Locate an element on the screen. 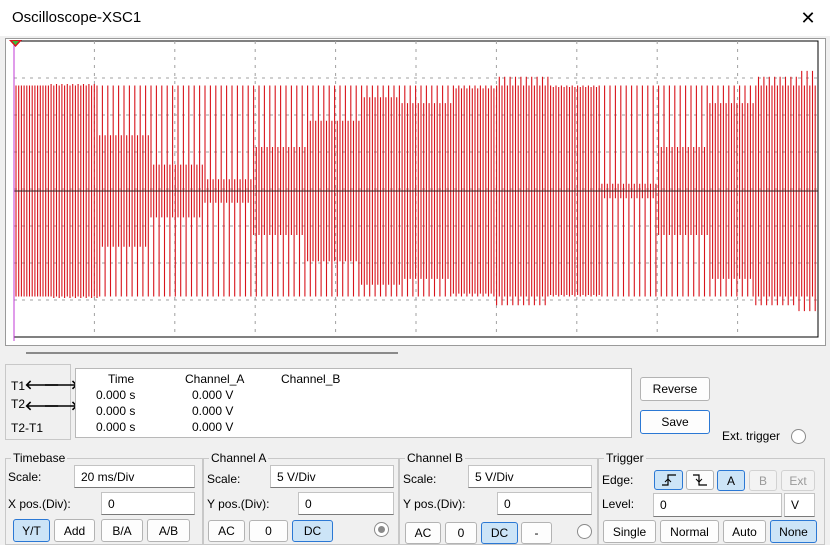 This screenshot has height=545, width=830. falling-edge-button is located at coordinates (700, 480).